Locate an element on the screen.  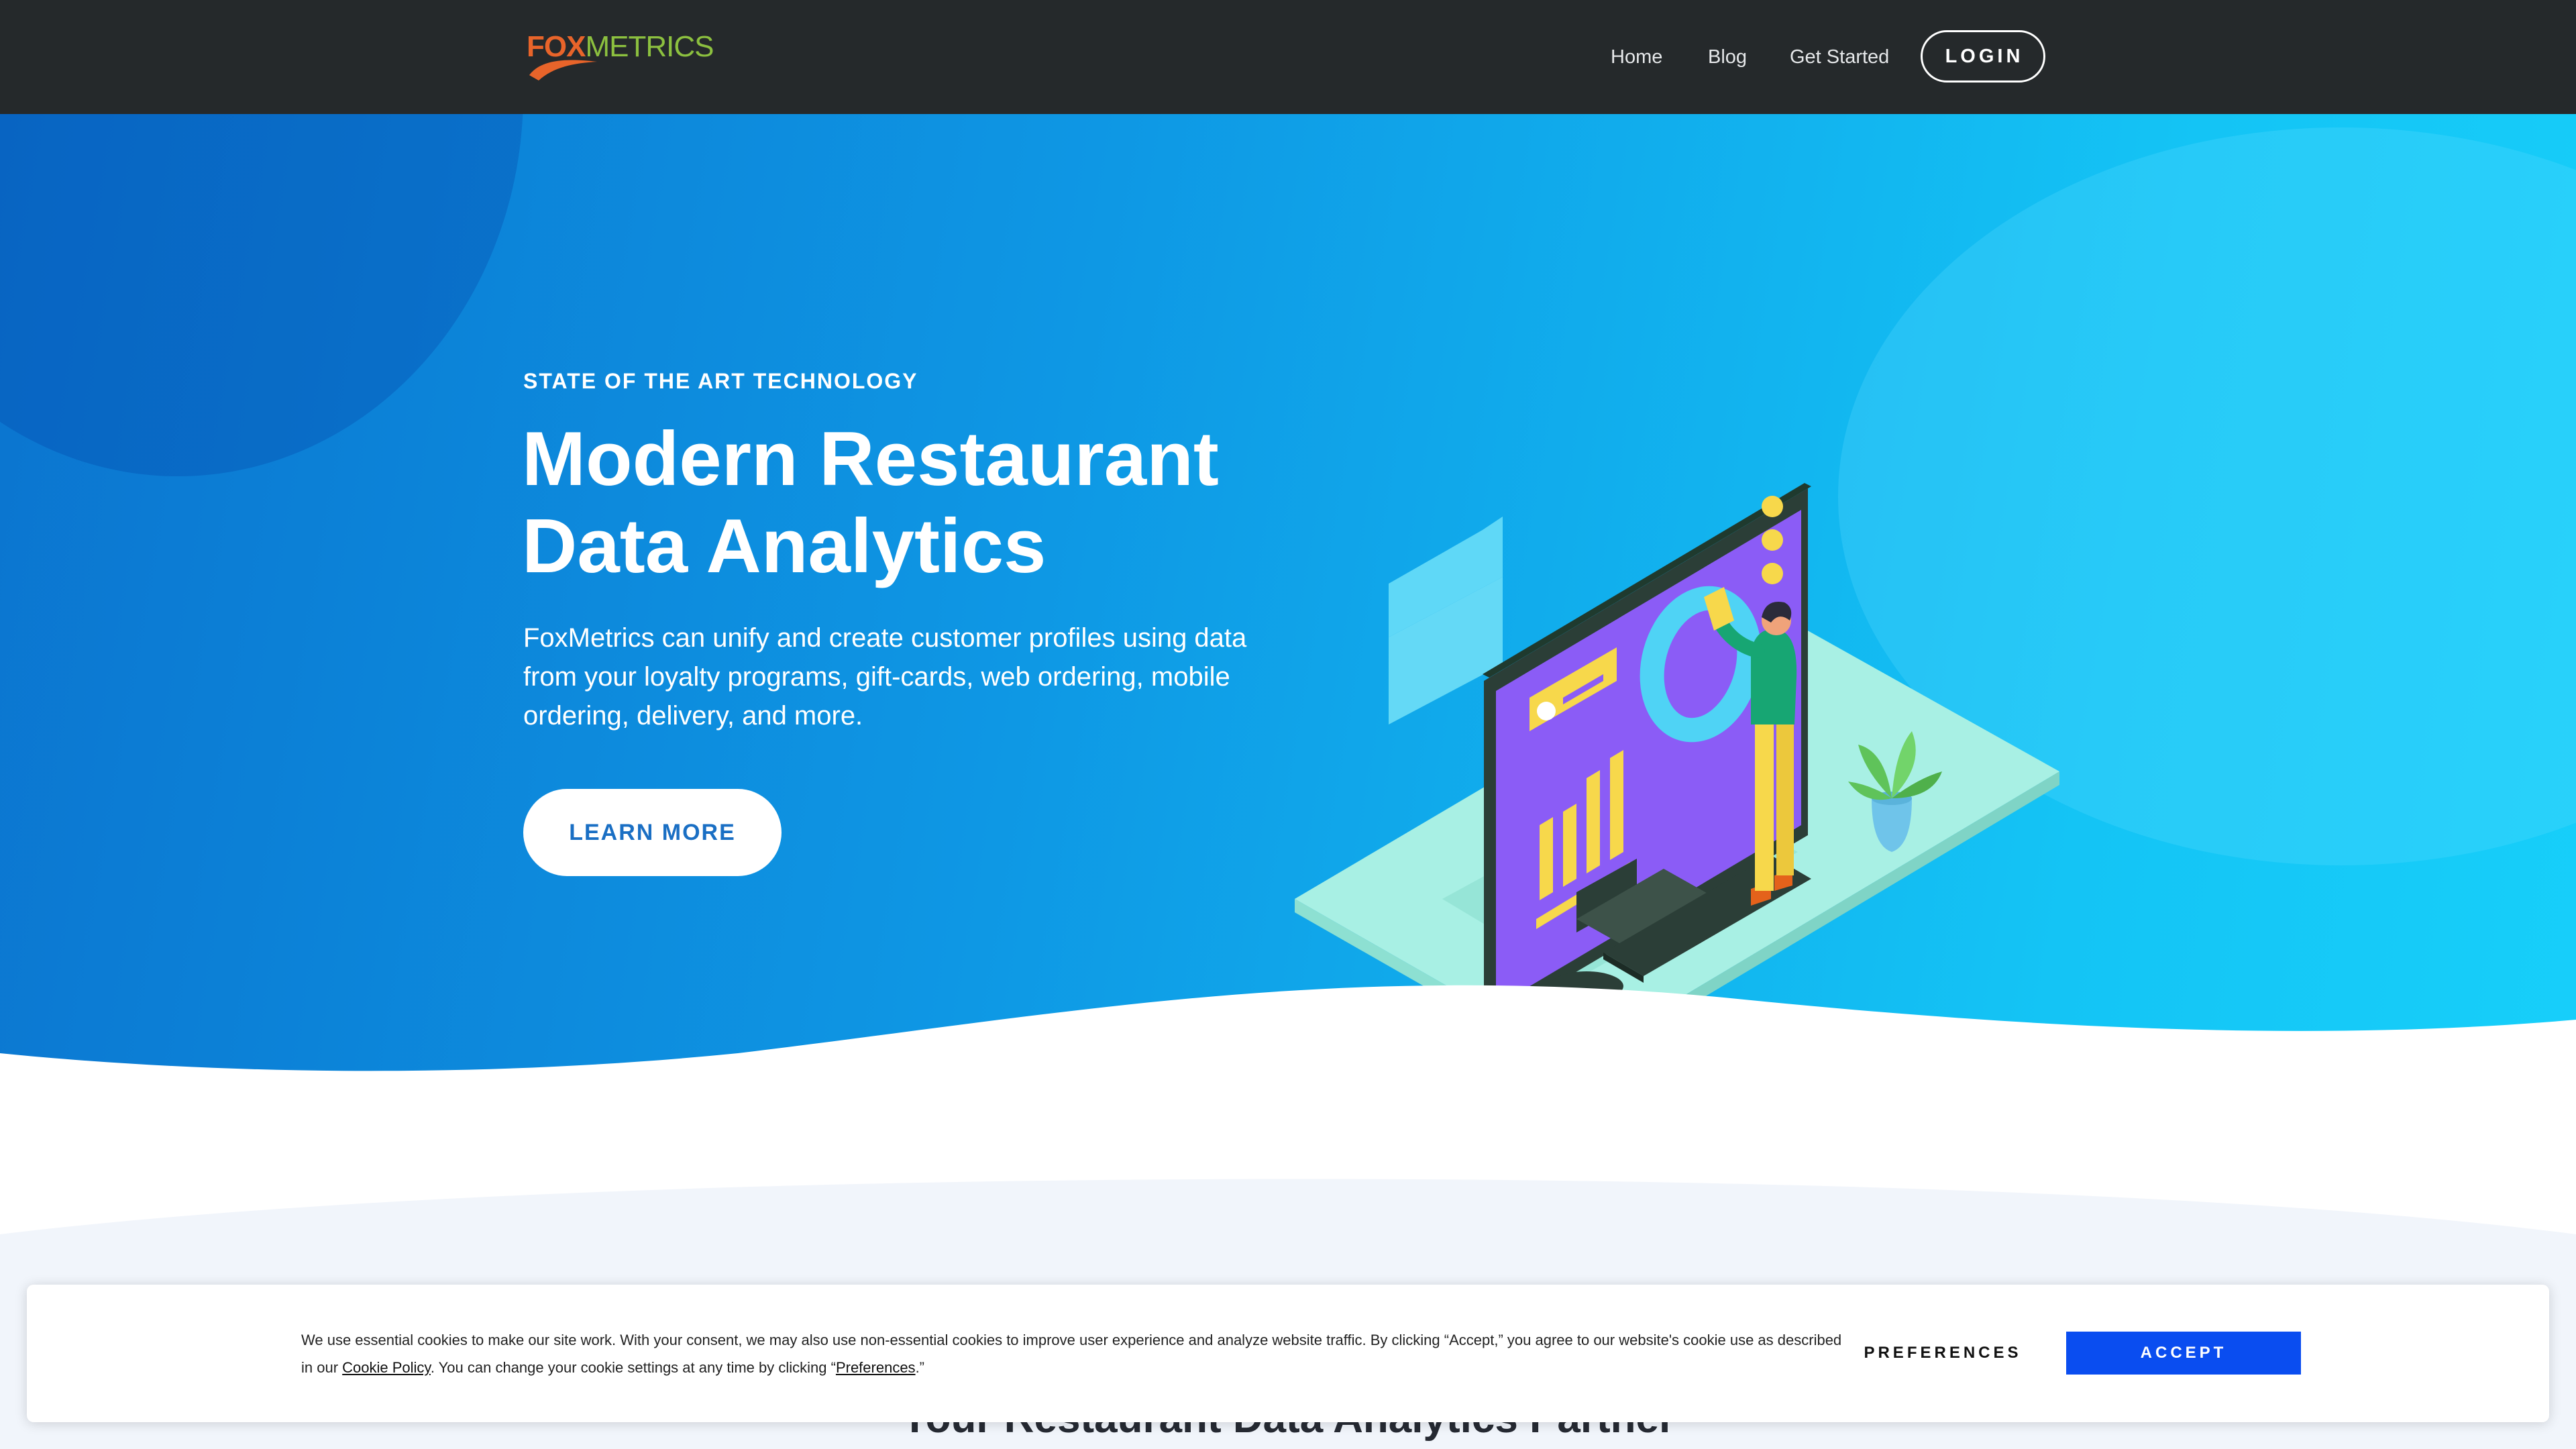
hero-bottom-wave is located at coordinates (1288, 1062).